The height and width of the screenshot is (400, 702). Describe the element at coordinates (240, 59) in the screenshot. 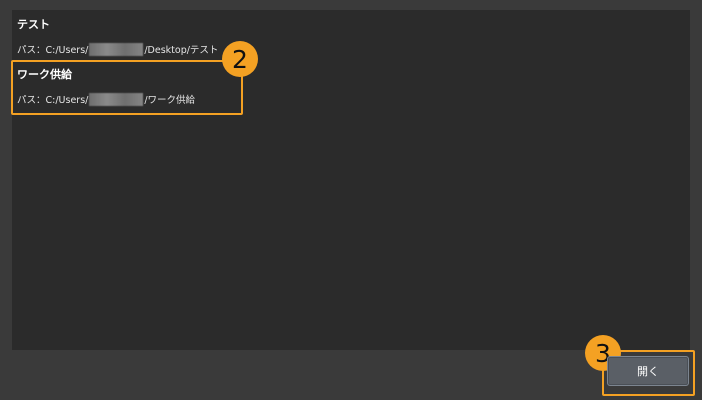

I see `callout-2: 2` at that location.